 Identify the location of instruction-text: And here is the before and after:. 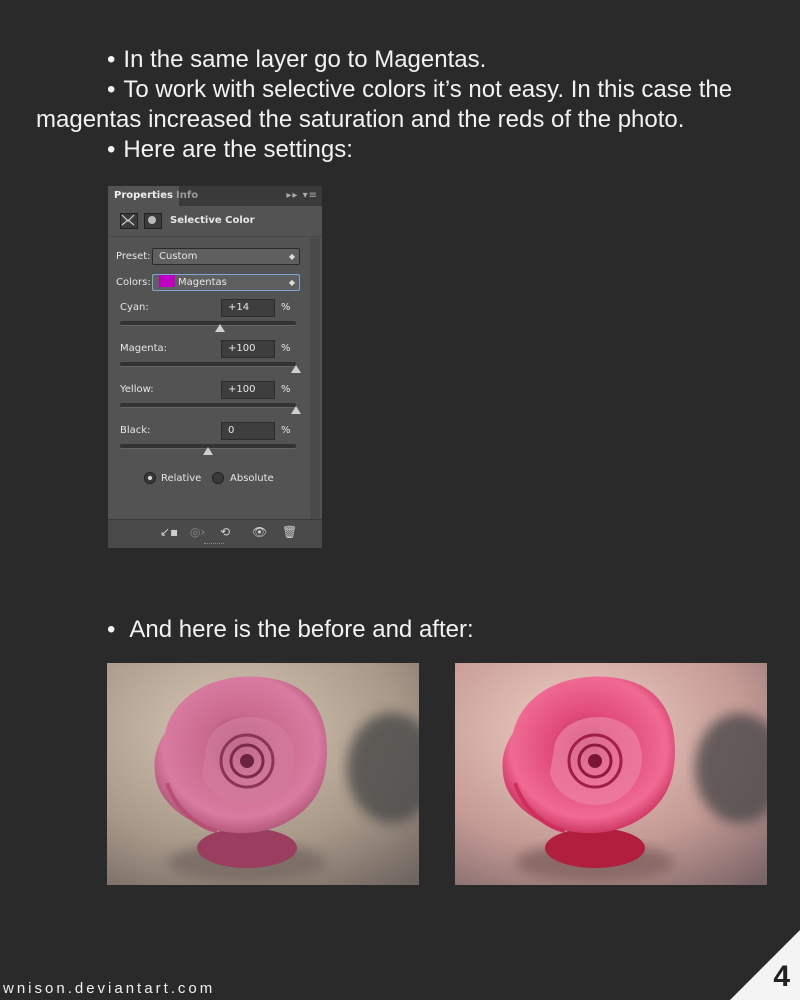
(301, 629).